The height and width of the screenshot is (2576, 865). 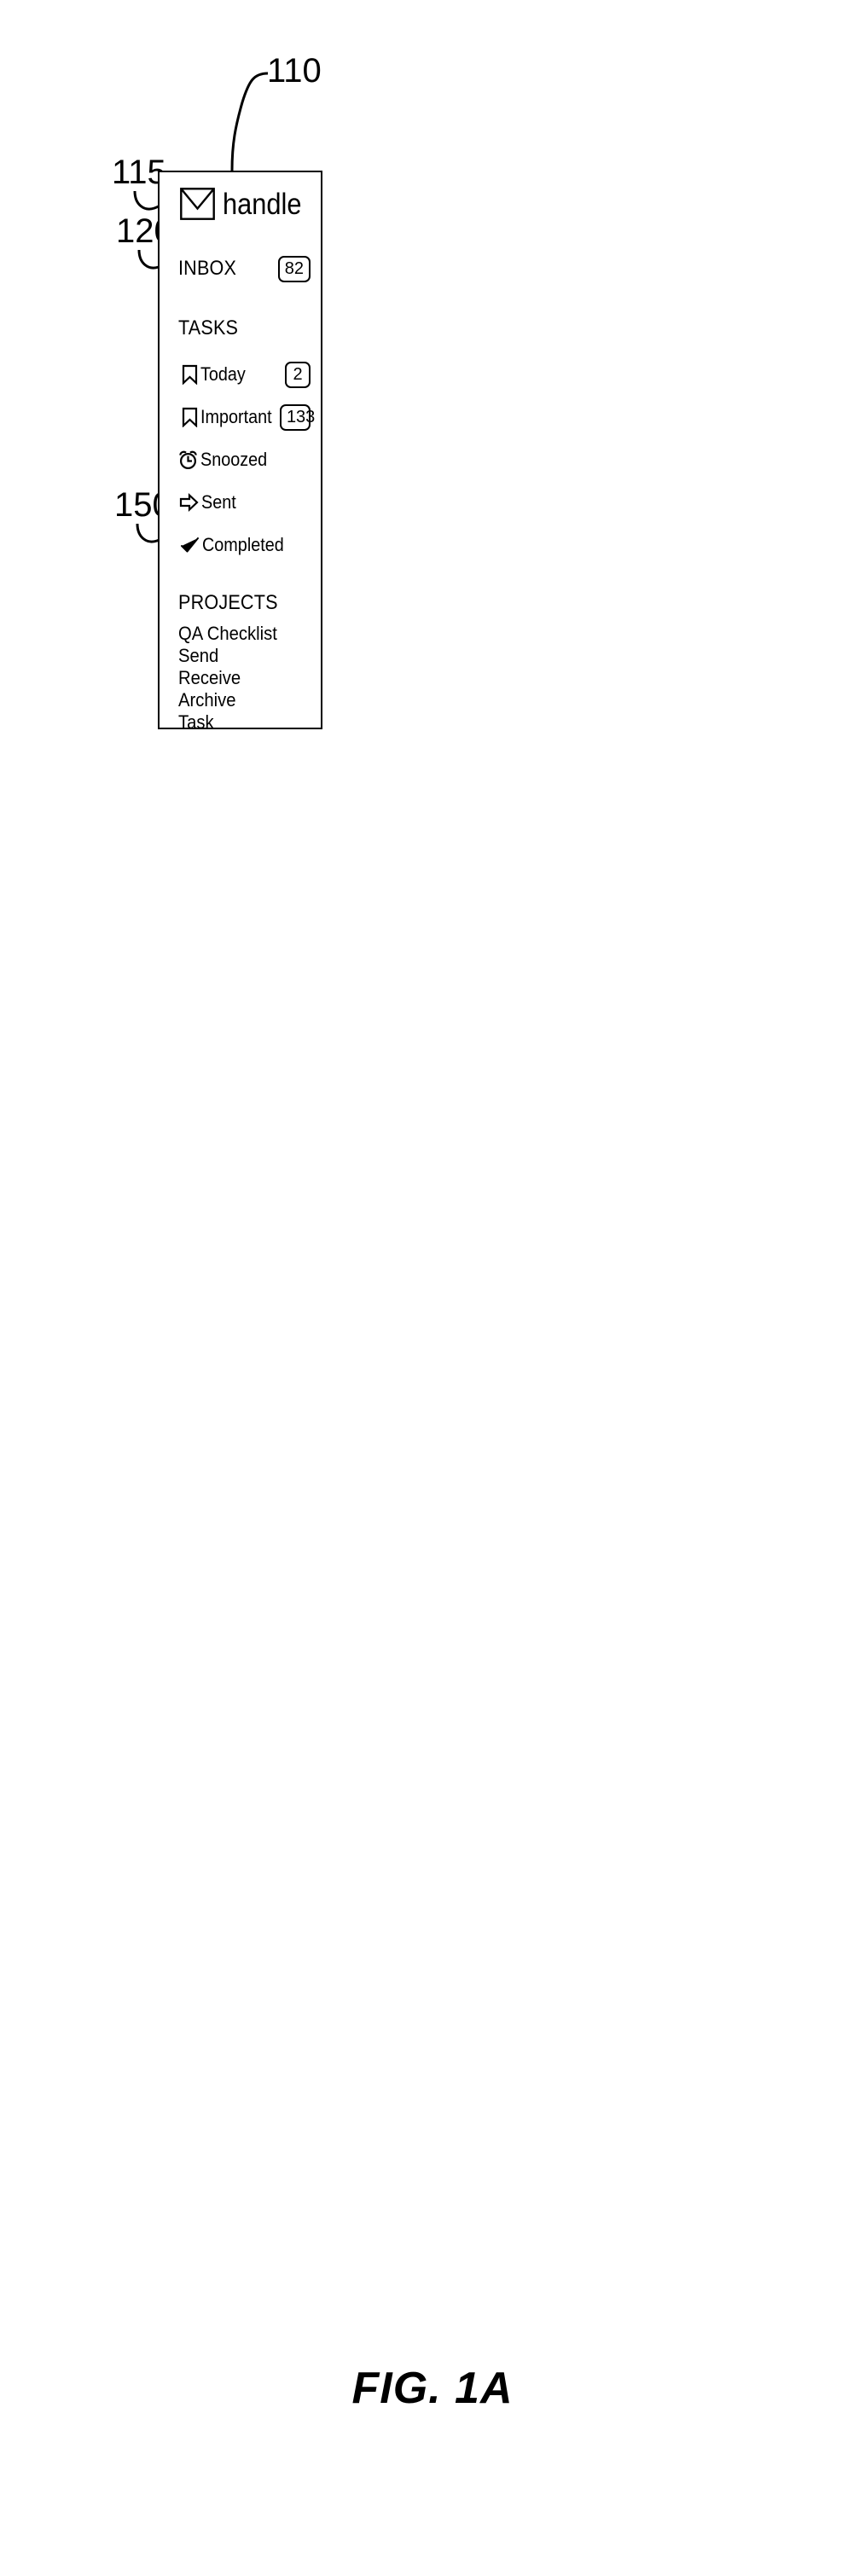 What do you see at coordinates (218, 502) in the screenshot?
I see `tasks-item-label: Sent` at bounding box center [218, 502].